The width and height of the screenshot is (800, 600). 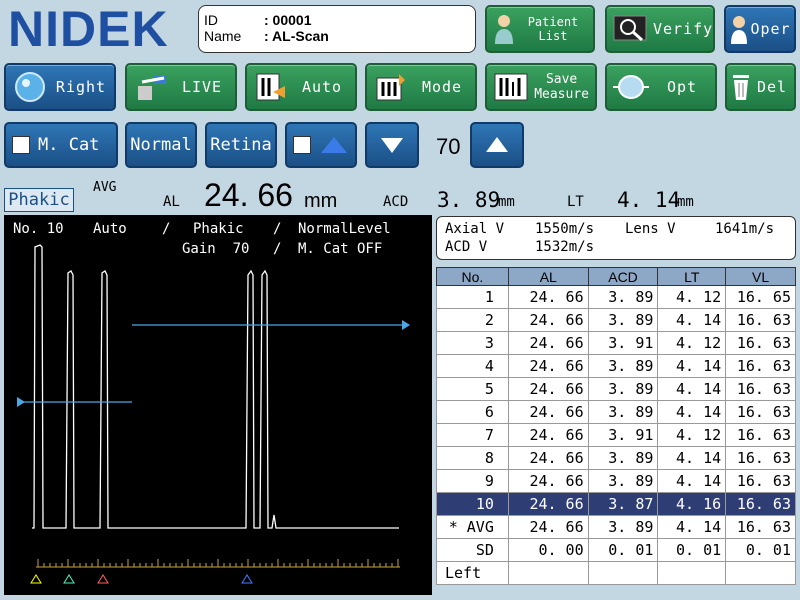 What do you see at coordinates (683, 29) in the screenshot?
I see `verify-label: Verify` at bounding box center [683, 29].